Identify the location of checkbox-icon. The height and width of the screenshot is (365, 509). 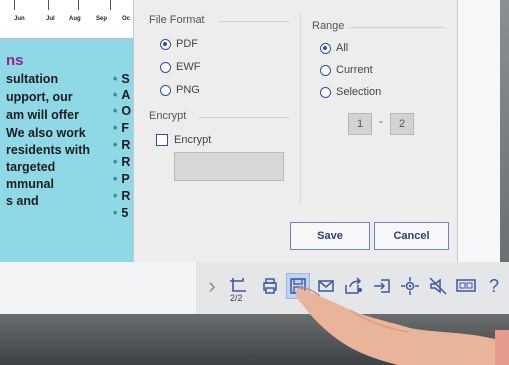
(162, 140).